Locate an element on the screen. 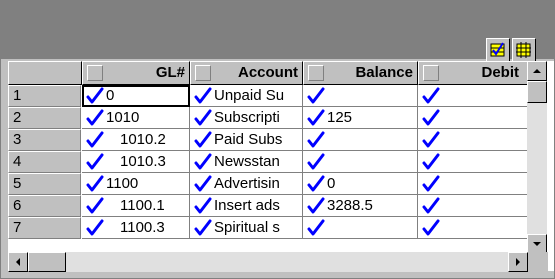  arrow-down-icon is located at coordinates (537, 244).